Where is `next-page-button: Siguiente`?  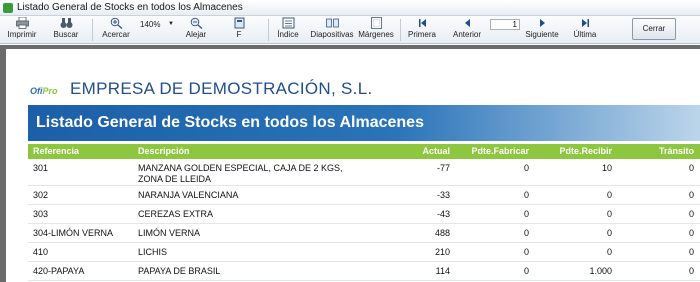
next-page-button: Siguiente is located at coordinates (542, 30).